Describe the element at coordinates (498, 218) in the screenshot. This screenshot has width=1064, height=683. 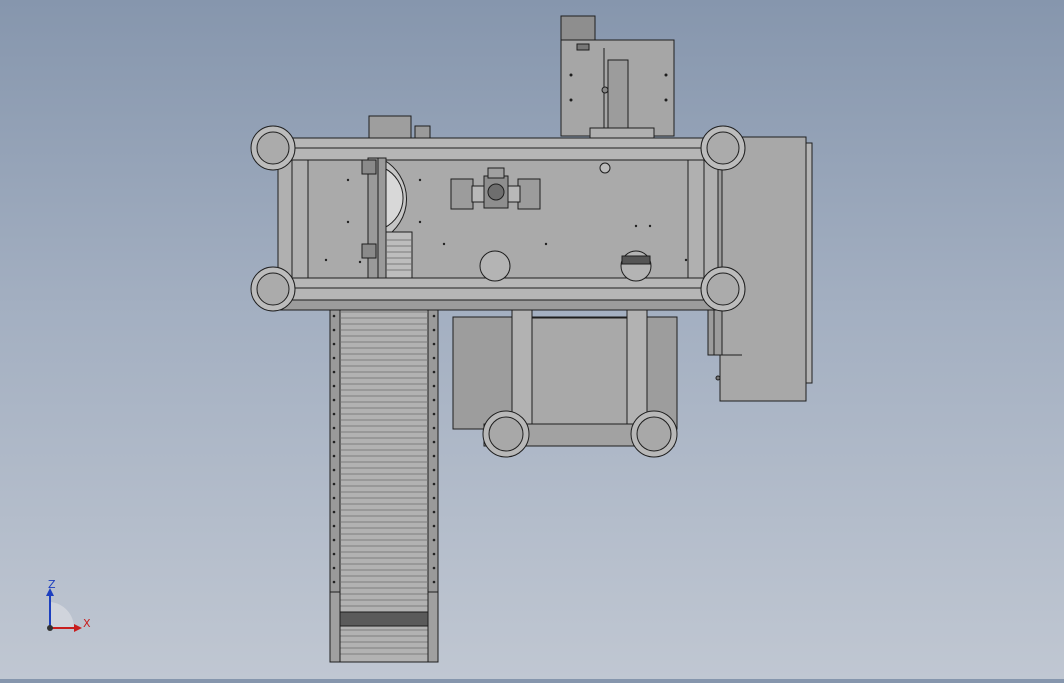
I see `main-frame` at that location.